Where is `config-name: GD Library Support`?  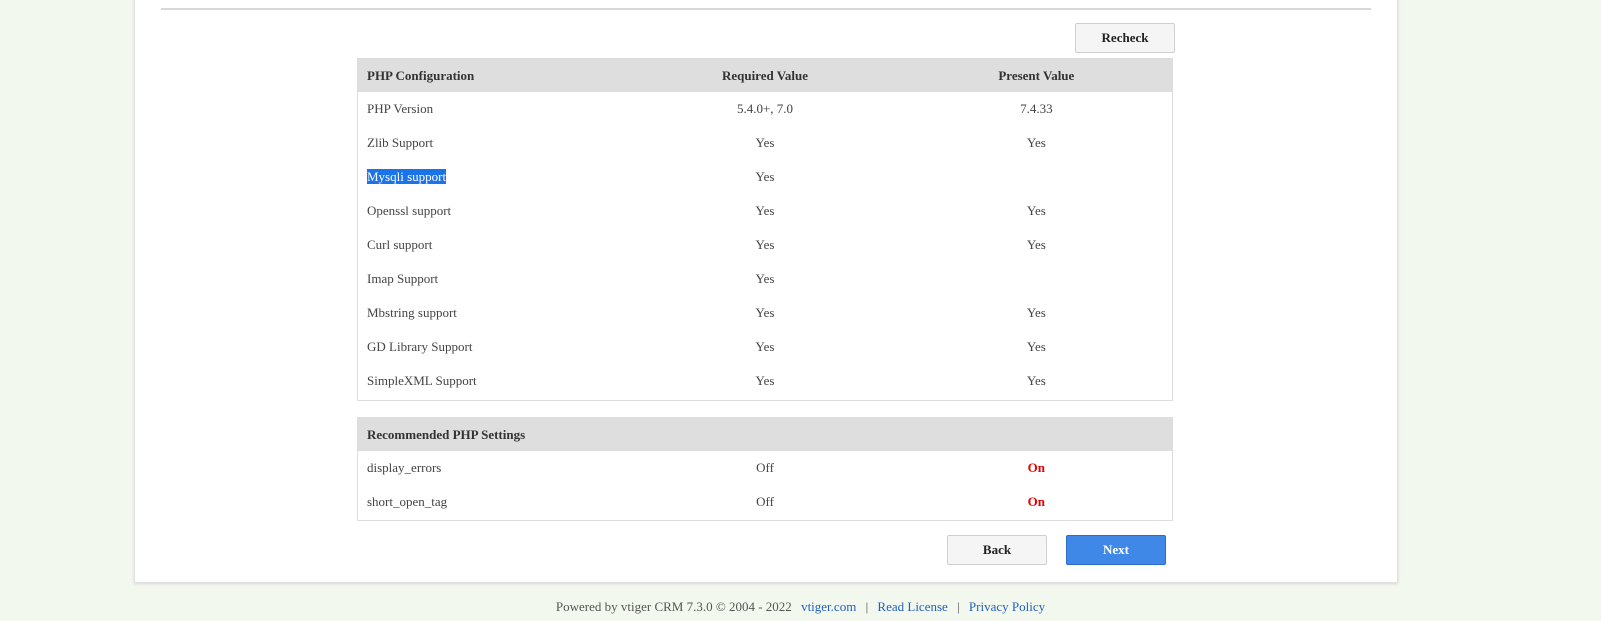
config-name: GD Library Support is located at coordinates (420, 346).